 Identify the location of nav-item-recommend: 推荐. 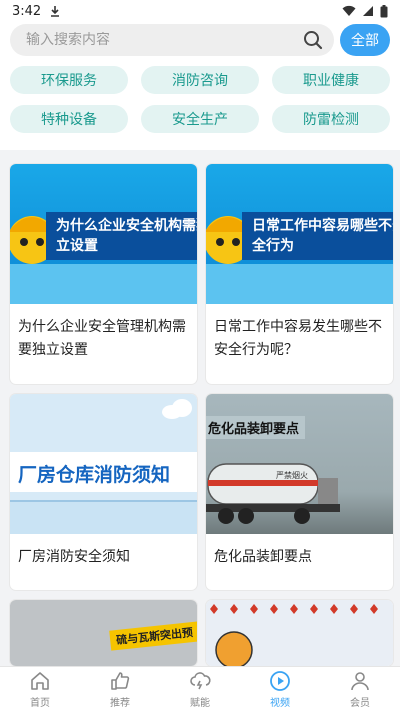
(120, 689).